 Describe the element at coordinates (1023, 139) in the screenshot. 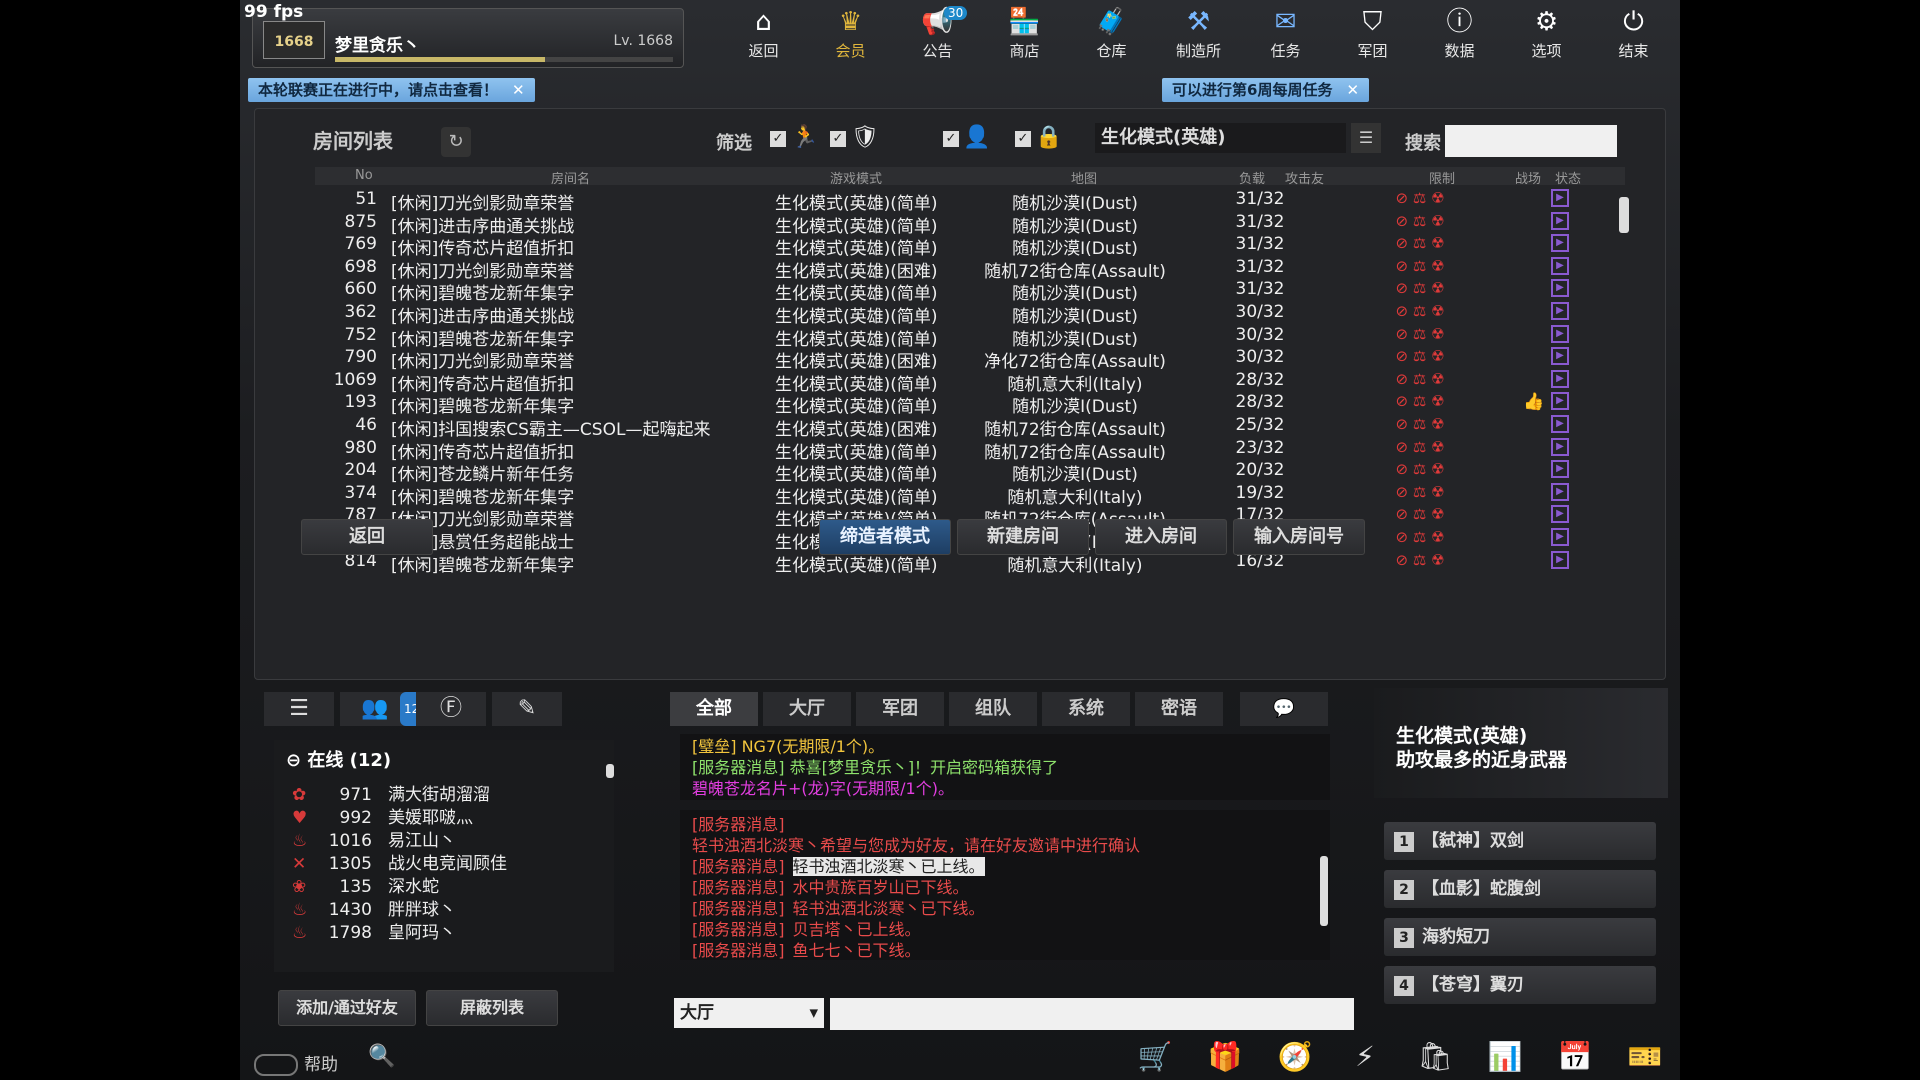

I see `filter-checkbox-4: ✓` at that location.